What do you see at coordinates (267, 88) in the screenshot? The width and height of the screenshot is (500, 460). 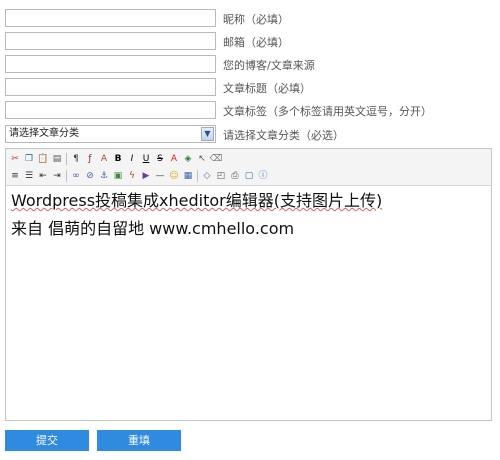 I see `title-label: 文章标题（必填）` at bounding box center [267, 88].